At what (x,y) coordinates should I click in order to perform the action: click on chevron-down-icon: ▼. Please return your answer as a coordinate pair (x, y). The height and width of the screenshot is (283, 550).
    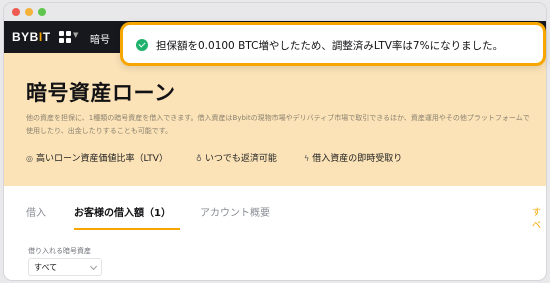
    Looking at the image, I should click on (75, 35).